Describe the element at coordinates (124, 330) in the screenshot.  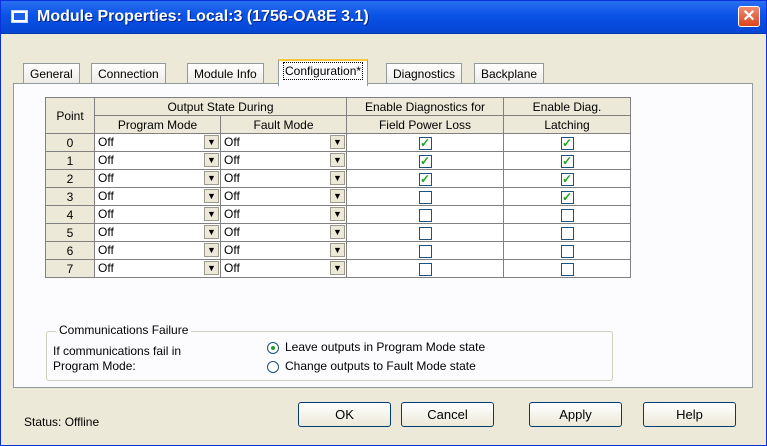
I see `communications-failure-legend: Communications Failure` at that location.